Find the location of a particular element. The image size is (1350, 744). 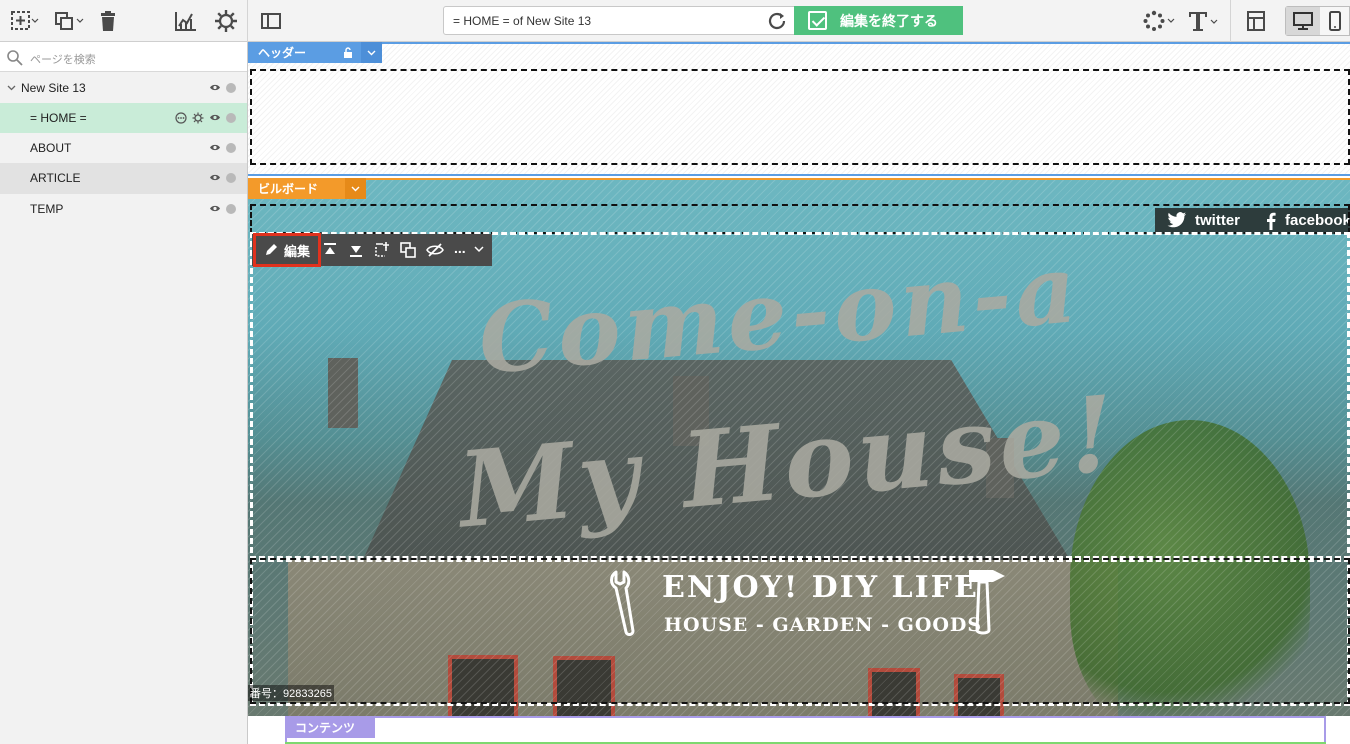

contents-tag-label: コンテンツ is located at coordinates (325, 728).